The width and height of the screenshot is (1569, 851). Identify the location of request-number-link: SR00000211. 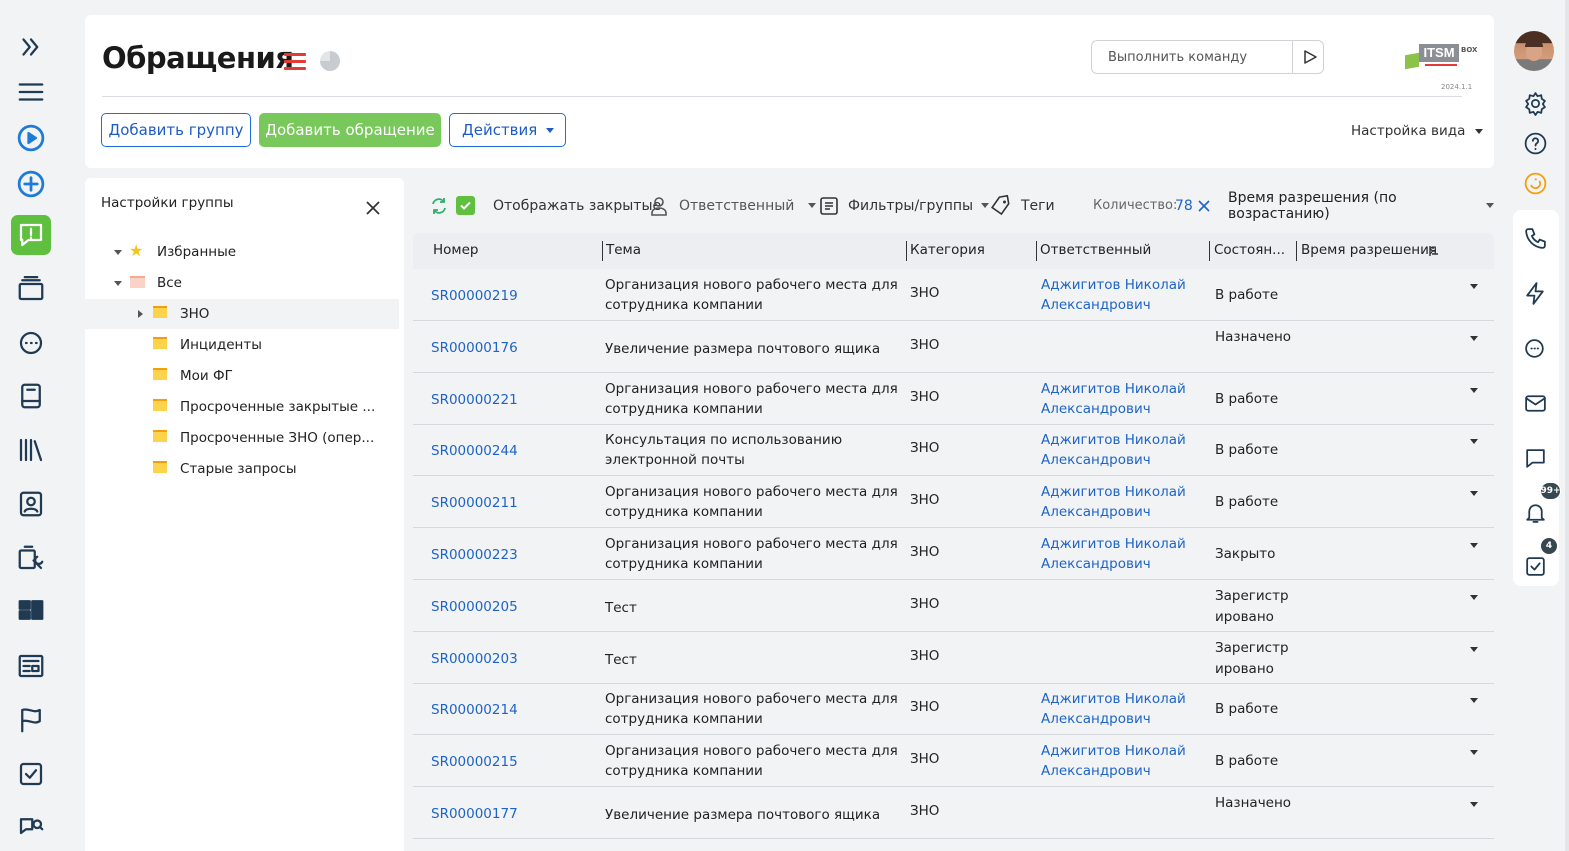
(474, 503).